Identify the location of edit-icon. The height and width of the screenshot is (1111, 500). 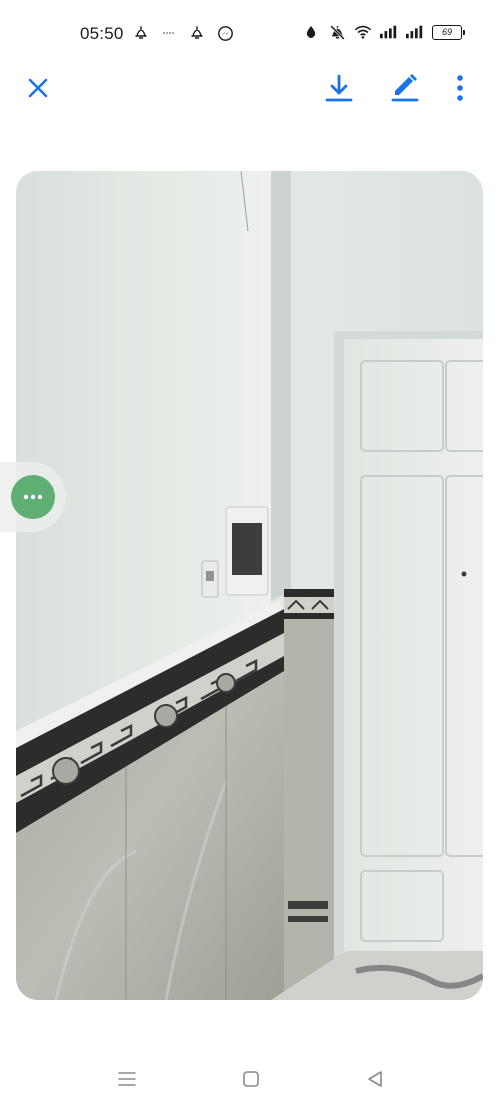
(405, 88).